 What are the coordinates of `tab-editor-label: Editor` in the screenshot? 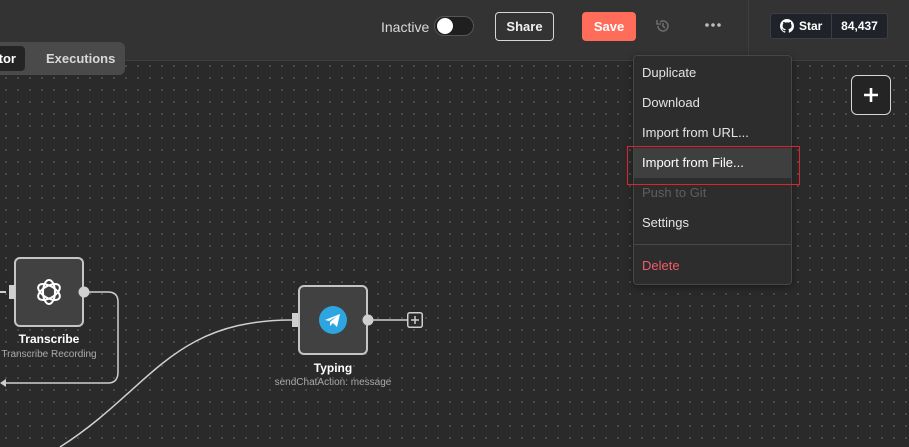 It's located at (8, 58).